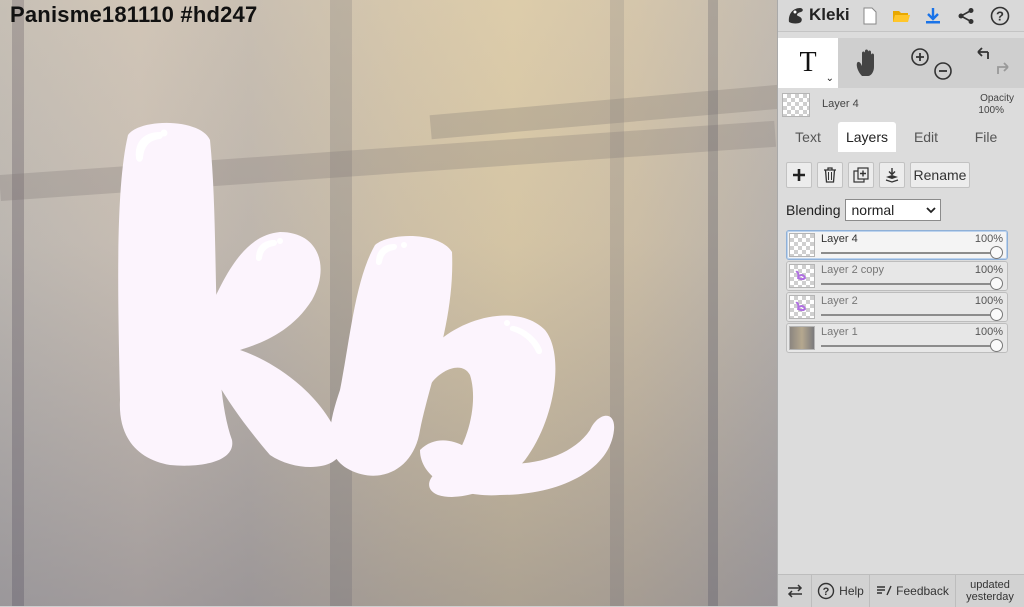  I want to click on tab-edit: Edit, so click(926, 137).